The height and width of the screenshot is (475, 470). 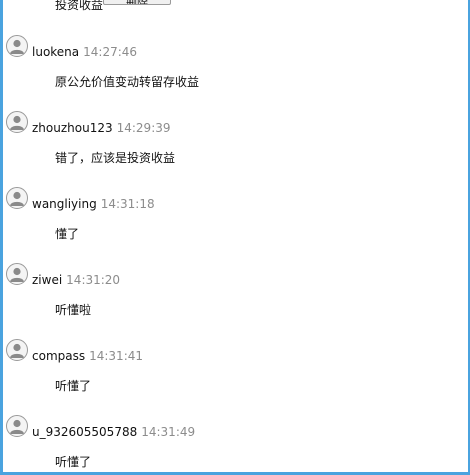 I want to click on message-header: ziwei 14:31:20, so click(x=76, y=280).